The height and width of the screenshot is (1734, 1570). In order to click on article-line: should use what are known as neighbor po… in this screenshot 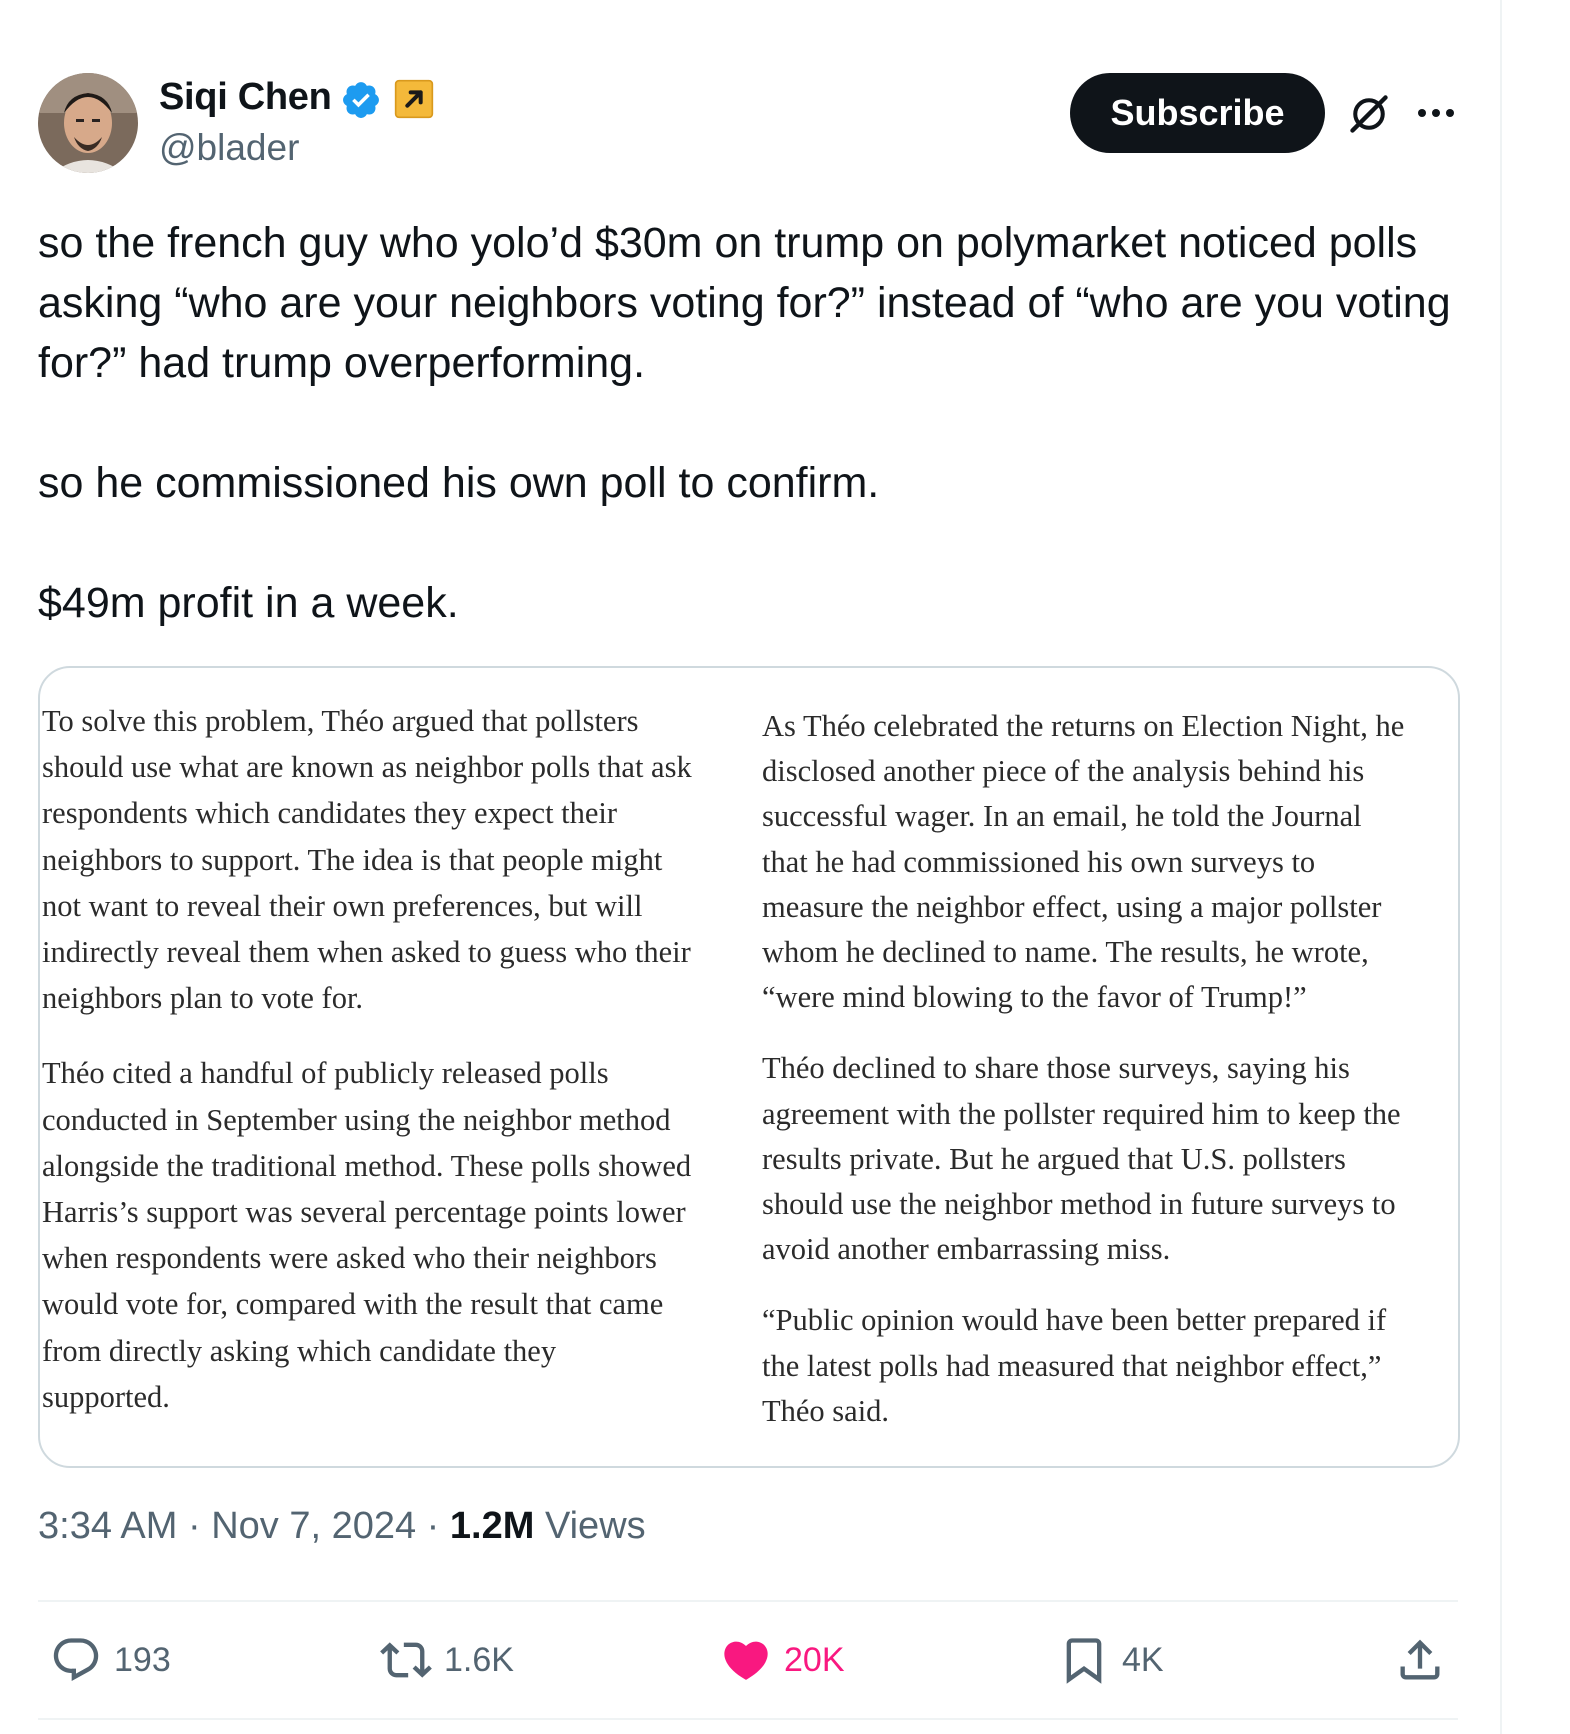, I will do `click(367, 767)`.